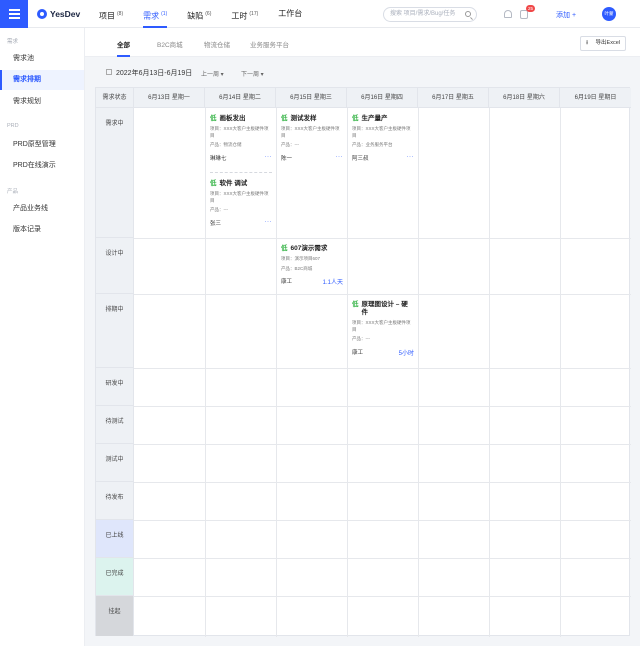 The width and height of the screenshot is (640, 646). I want to click on requirement-card: 低生产量产 项目：XXX大客户主板硬件项目 产品：业务服务平台 阿三叔 ···, so click(383, 138).